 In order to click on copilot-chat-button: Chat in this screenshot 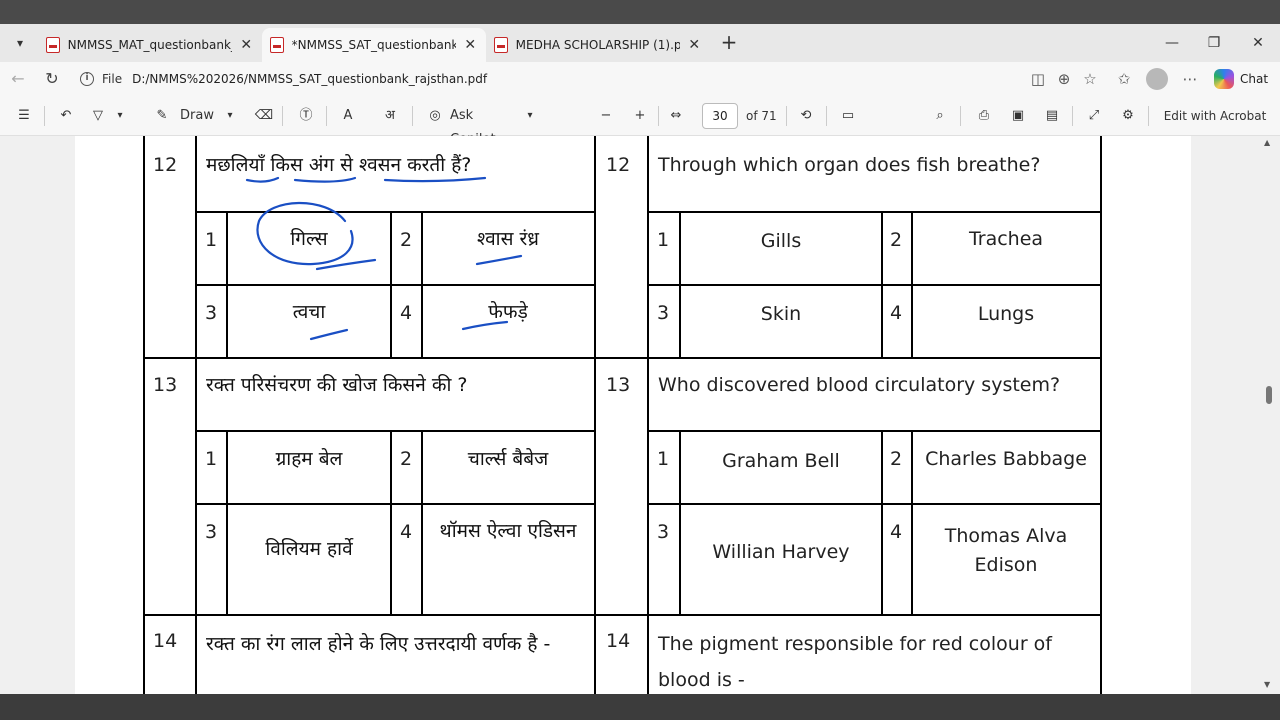, I will do `click(1241, 79)`.